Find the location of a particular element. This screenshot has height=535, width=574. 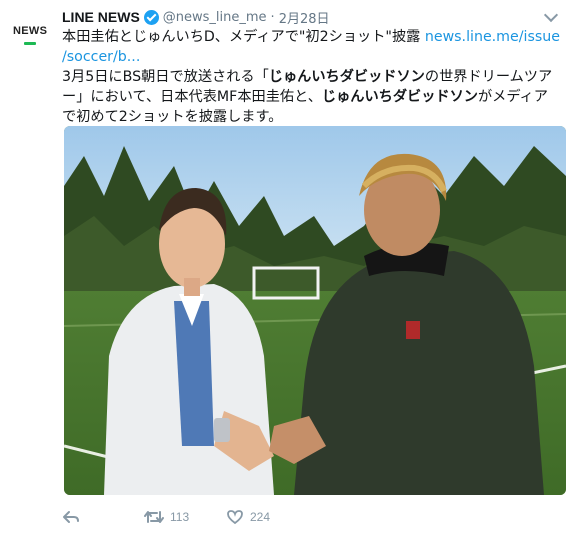

tweet-date: 2月28日 is located at coordinates (304, 17).